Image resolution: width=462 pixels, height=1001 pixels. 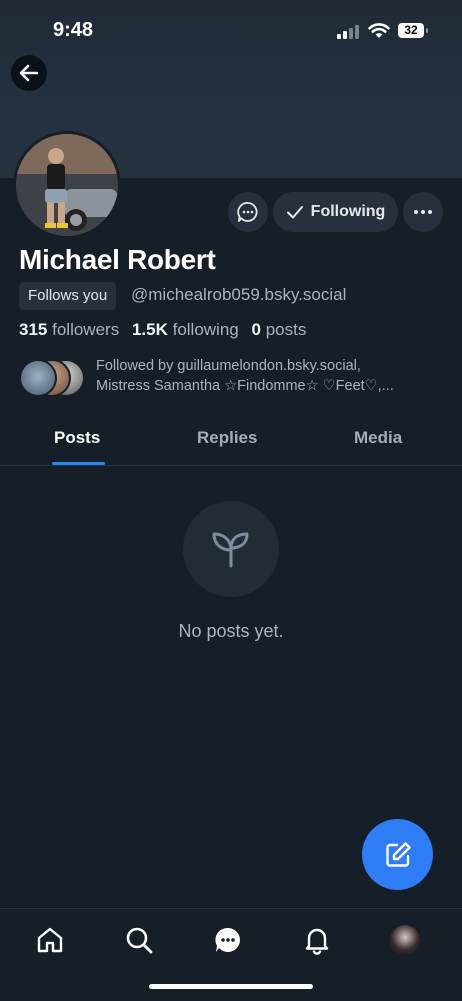 I want to click on active-tab-indicator, so click(x=78, y=463).